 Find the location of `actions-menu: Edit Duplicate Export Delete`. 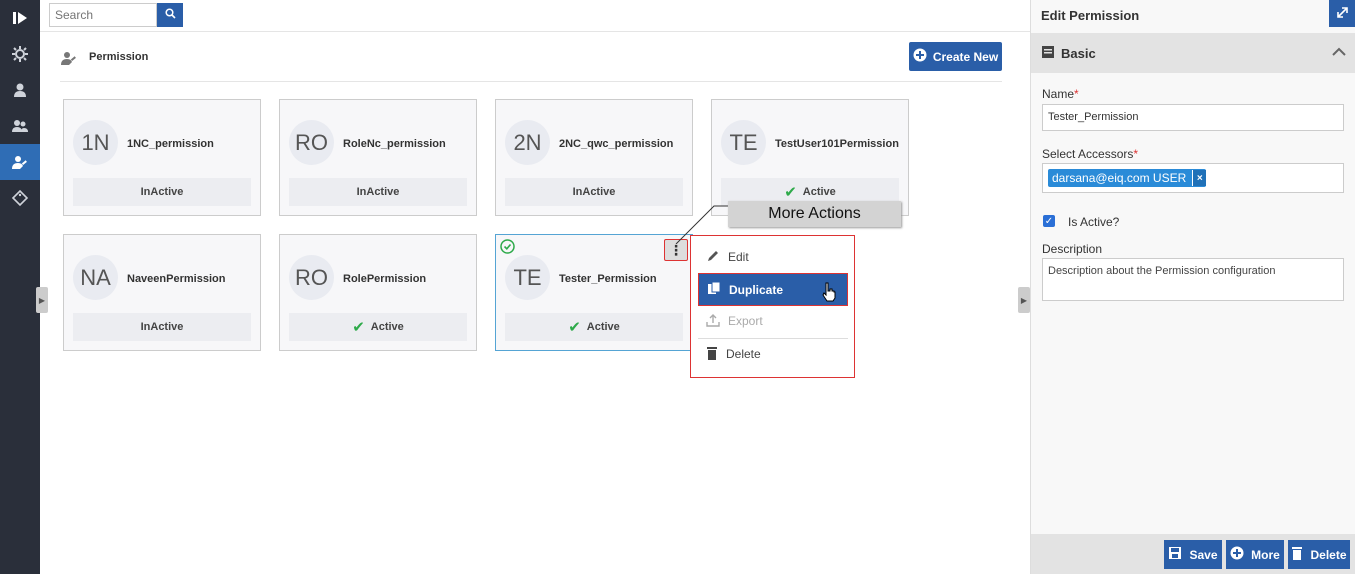

actions-menu: Edit Duplicate Export Delete is located at coordinates (772, 306).